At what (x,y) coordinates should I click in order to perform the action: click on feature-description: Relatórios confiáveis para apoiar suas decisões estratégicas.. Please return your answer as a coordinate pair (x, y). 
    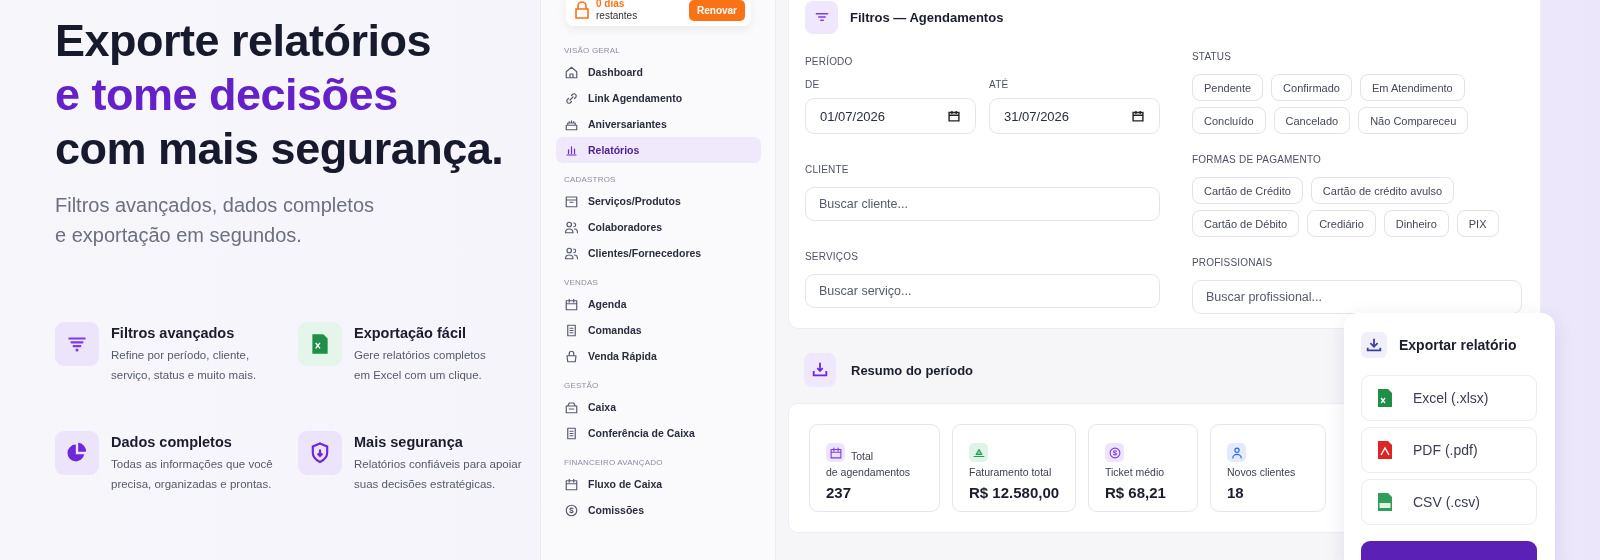
    Looking at the image, I should click on (438, 474).